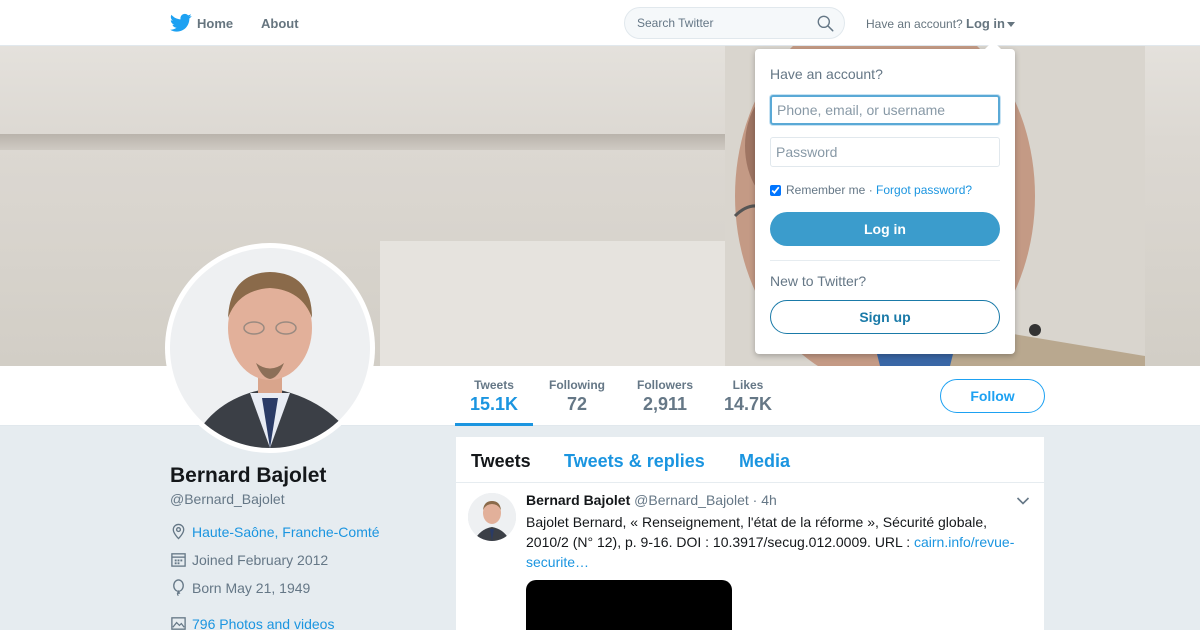  What do you see at coordinates (715, 23) in the screenshot?
I see `search-input` at bounding box center [715, 23].